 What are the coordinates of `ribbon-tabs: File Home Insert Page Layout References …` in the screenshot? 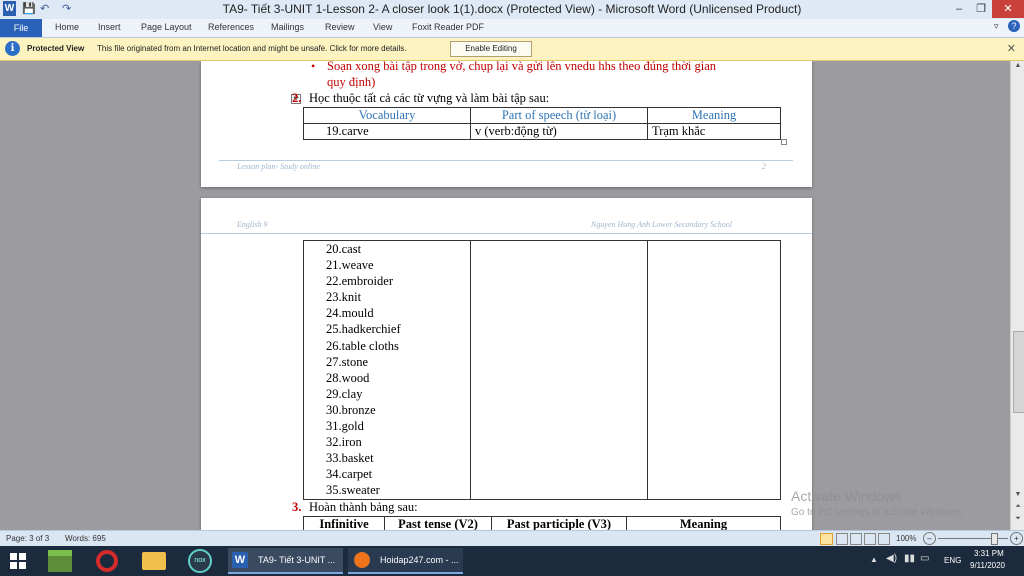 It's located at (512, 28).